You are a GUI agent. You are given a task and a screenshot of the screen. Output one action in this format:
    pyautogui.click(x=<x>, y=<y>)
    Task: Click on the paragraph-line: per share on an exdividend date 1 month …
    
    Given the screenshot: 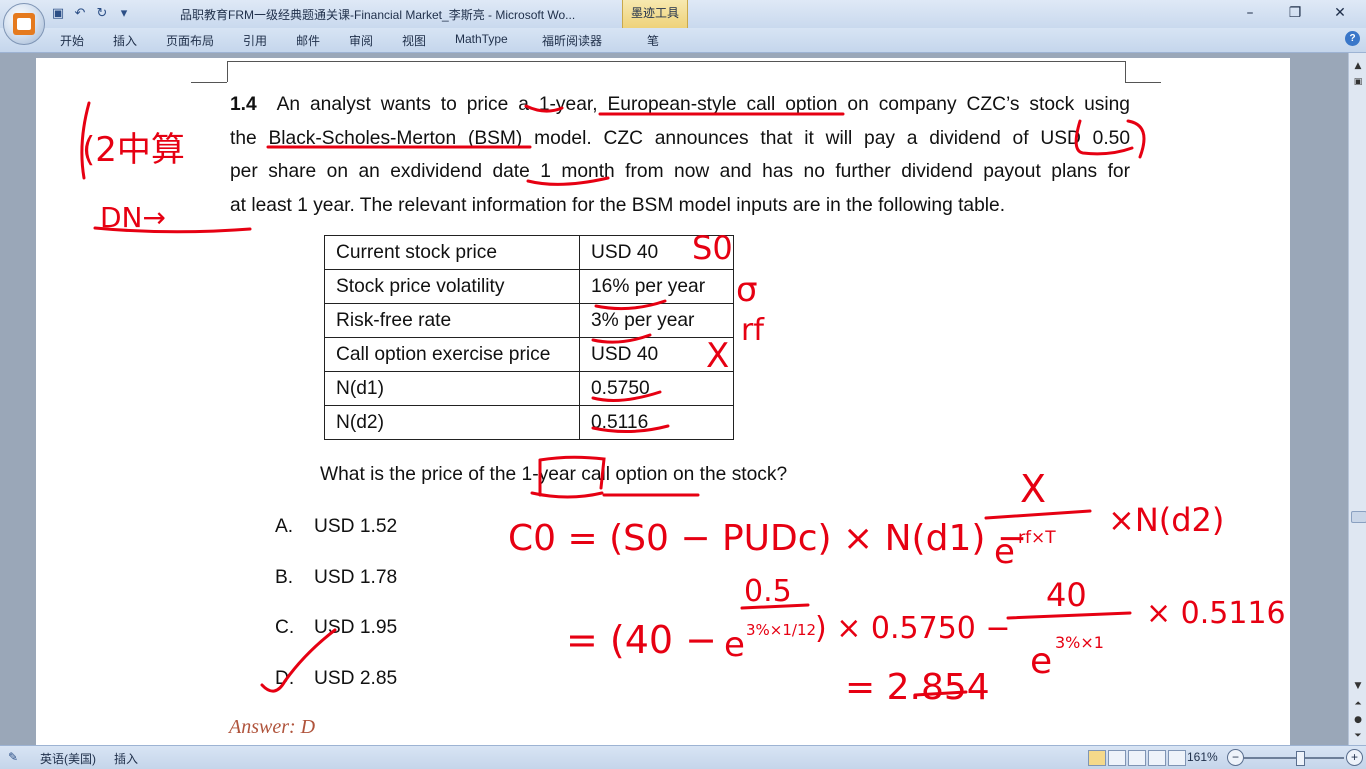 What is the action you would take?
    pyautogui.click(x=680, y=171)
    